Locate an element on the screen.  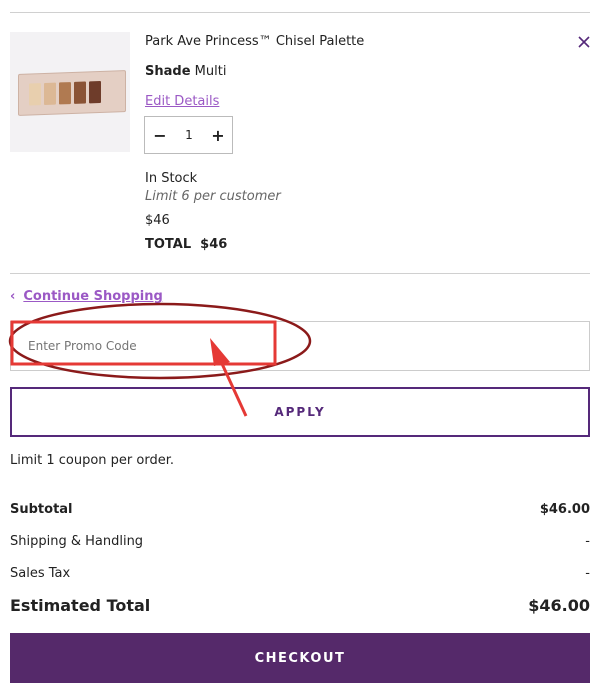
checkout-button: CHECKOUT is located at coordinates (300, 658).